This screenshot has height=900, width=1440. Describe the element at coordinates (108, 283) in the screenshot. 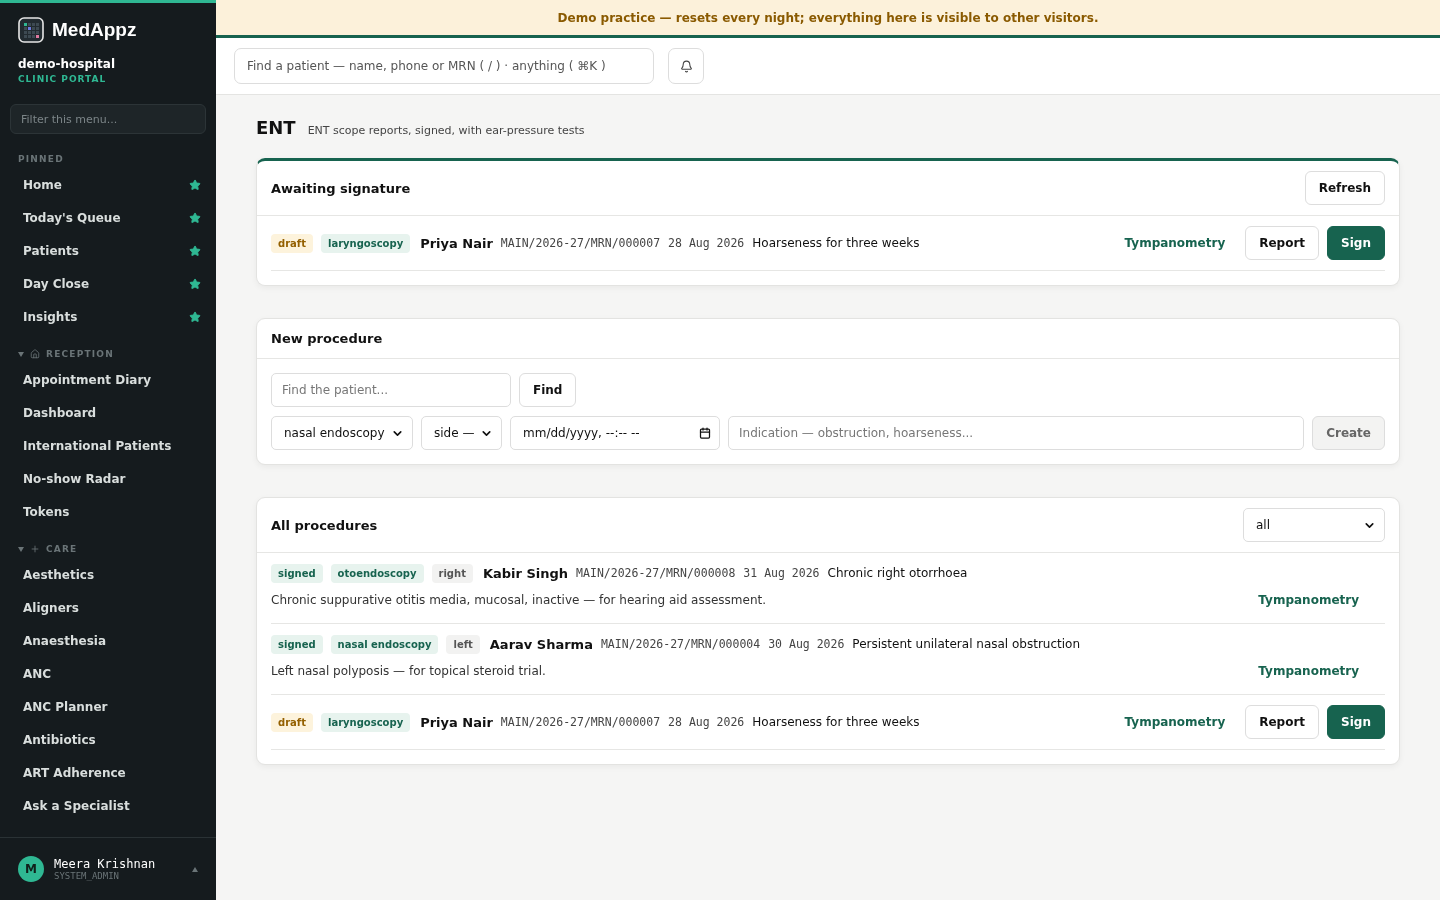

I see `sidebar-item: Day Close` at that location.